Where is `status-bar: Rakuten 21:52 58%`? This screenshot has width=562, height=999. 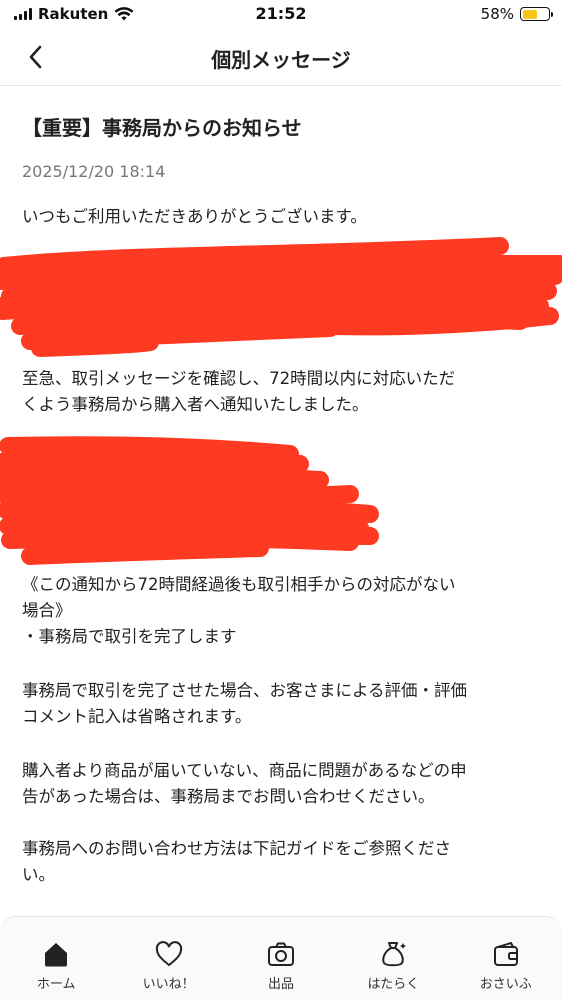
status-bar: Rakuten 21:52 58% is located at coordinates (281, 15).